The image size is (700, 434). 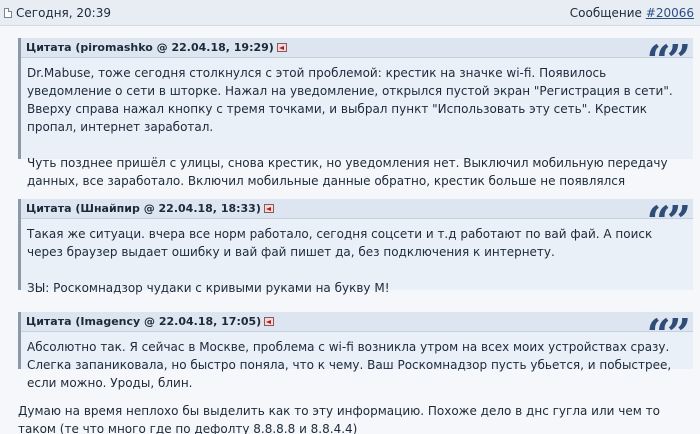 I want to click on quote-header: Цитата (Шнайпир @ 22.04.18, 18:33) “”, so click(x=357, y=221).